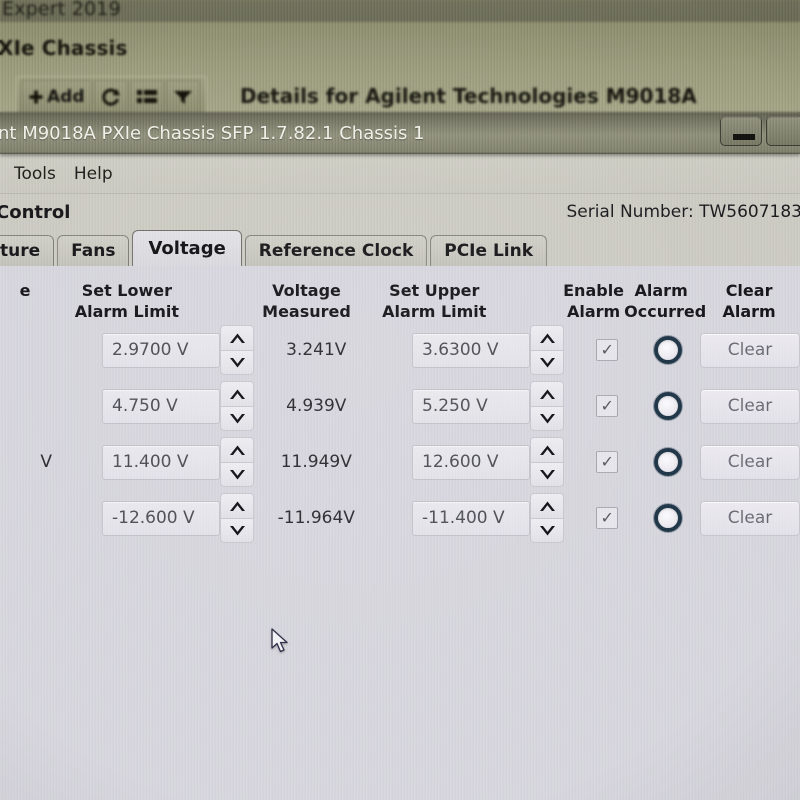  I want to click on refresh-button, so click(110, 96).